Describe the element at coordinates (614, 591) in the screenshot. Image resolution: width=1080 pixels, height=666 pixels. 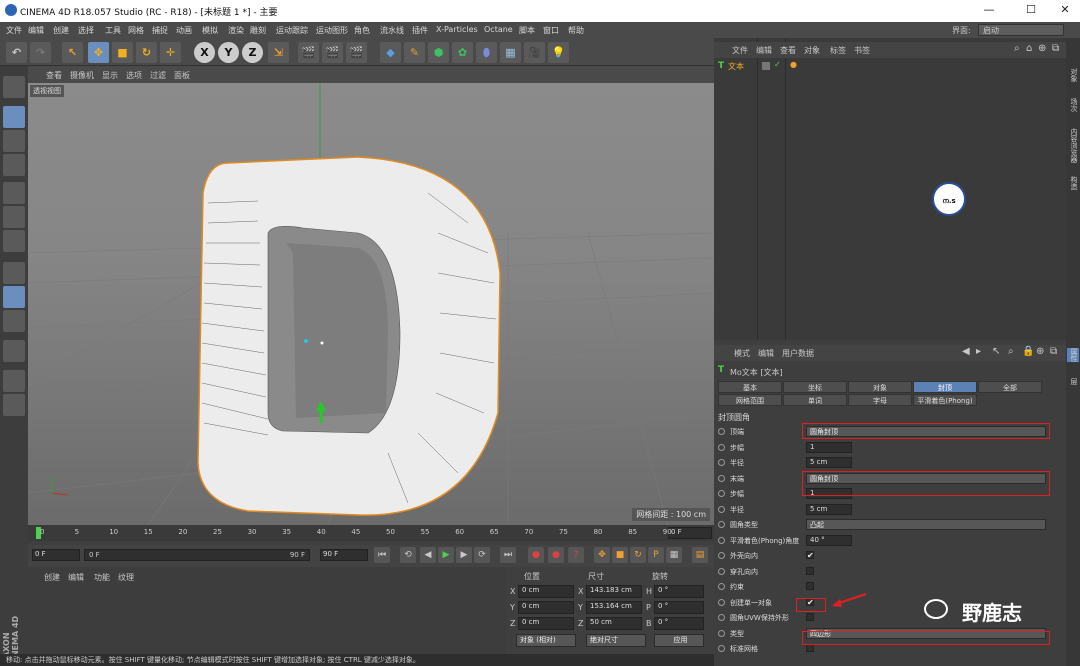
I see `size-field: 143.183 cm` at that location.